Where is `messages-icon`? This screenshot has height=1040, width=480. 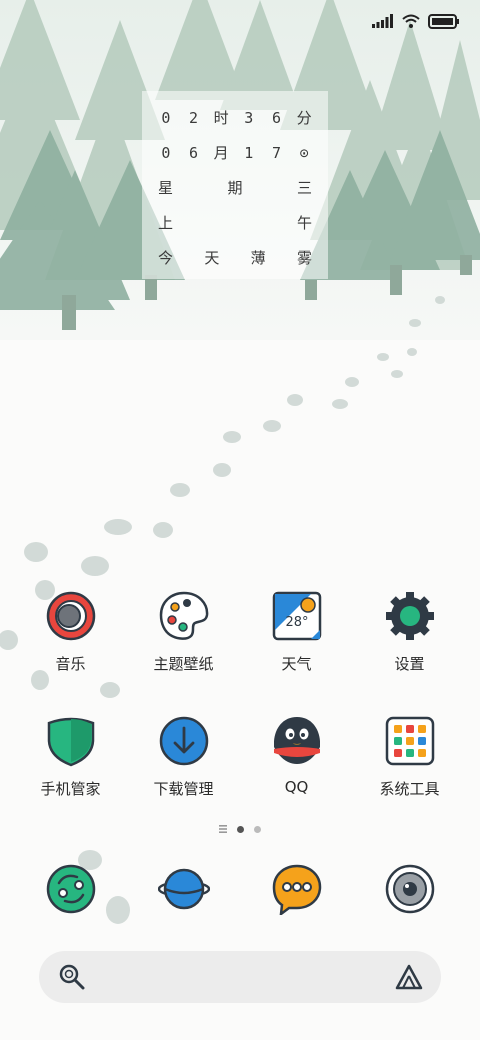
messages-icon is located at coordinates (296, 889).